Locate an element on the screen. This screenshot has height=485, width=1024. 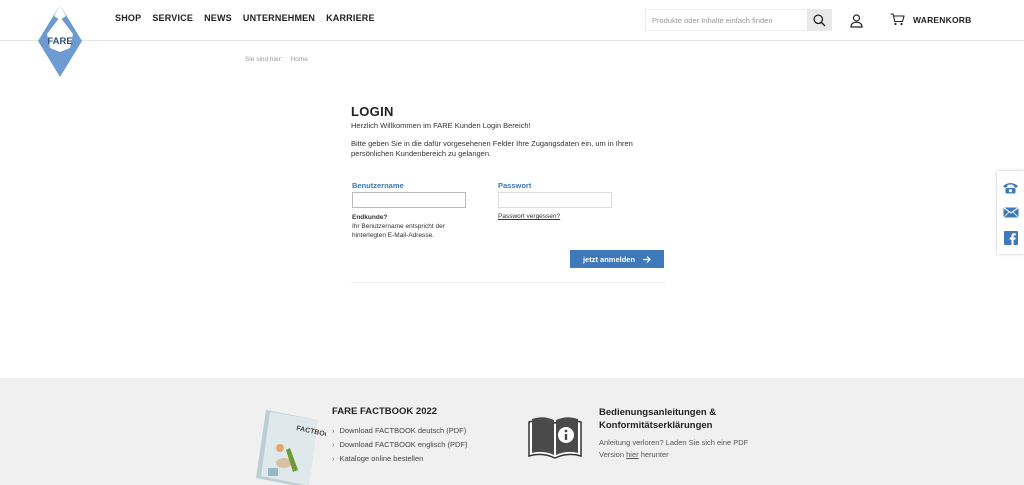
mail-button is located at coordinates (1011, 213).